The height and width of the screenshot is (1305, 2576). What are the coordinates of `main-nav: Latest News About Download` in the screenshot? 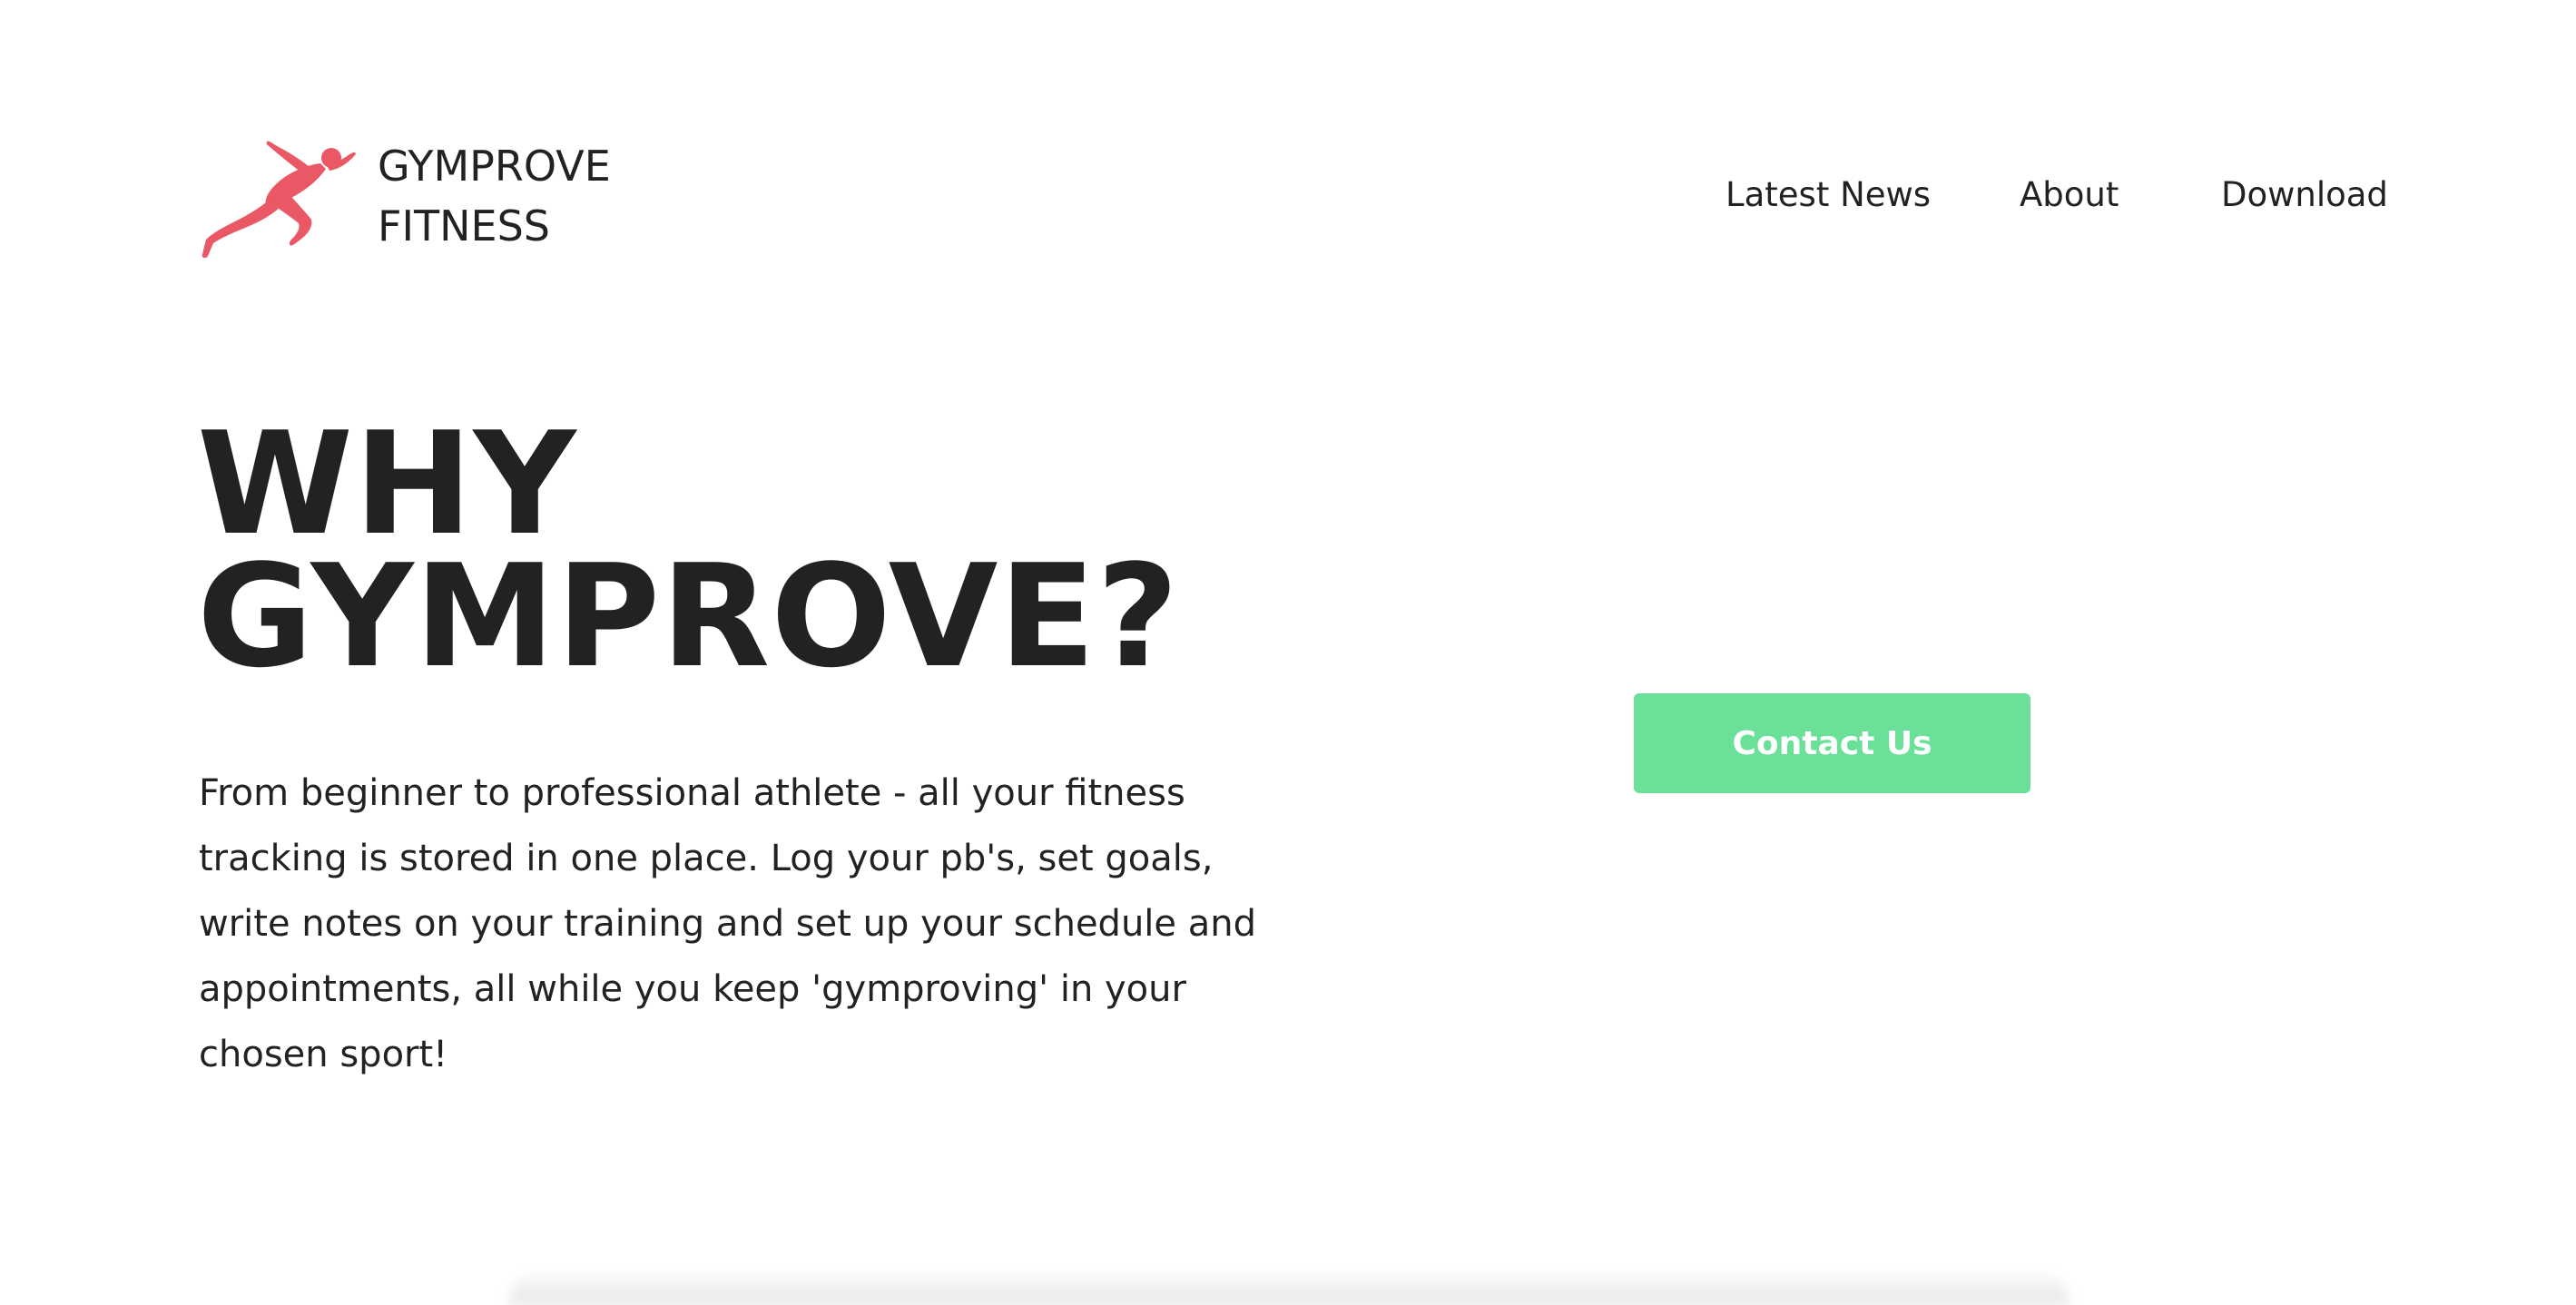 It's located at (1288, 195).